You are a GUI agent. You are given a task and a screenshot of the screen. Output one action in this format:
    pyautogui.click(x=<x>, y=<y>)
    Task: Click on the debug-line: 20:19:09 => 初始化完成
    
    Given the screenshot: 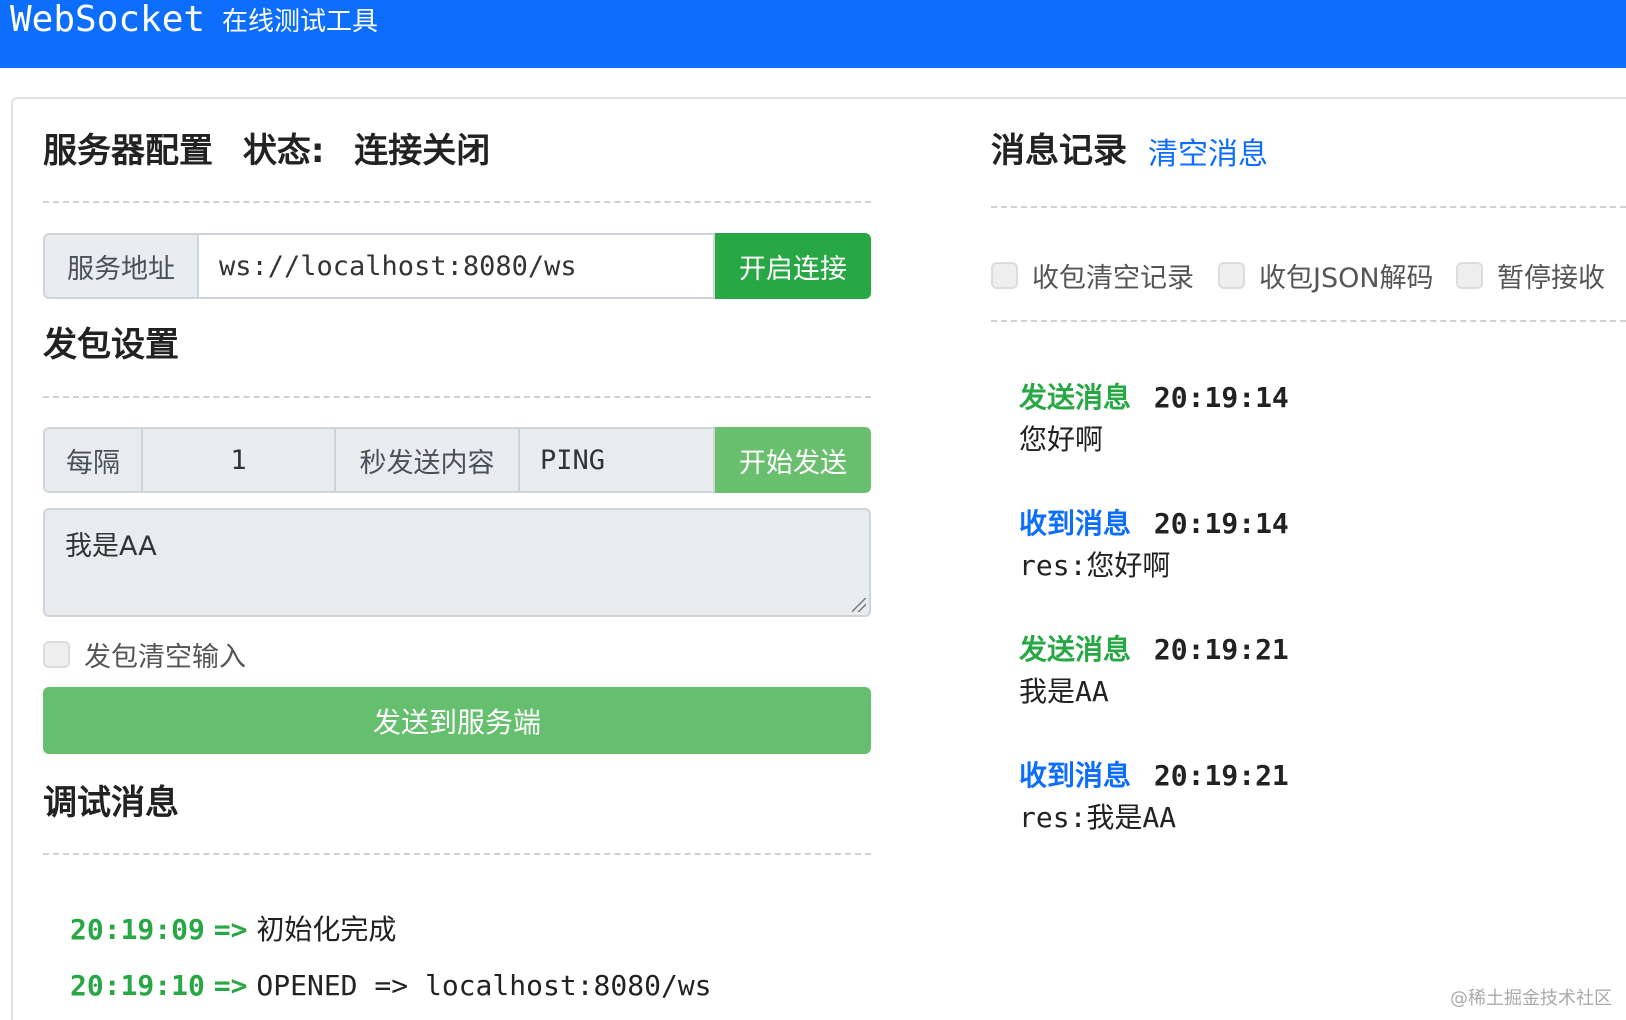 What is the action you would take?
    pyautogui.click(x=233, y=930)
    